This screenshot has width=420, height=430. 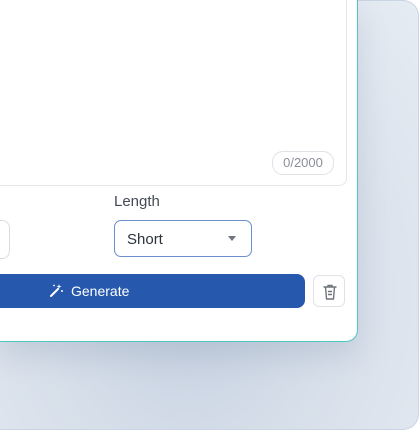 What do you see at coordinates (152, 291) in the screenshot?
I see `generate-button: Generate` at bounding box center [152, 291].